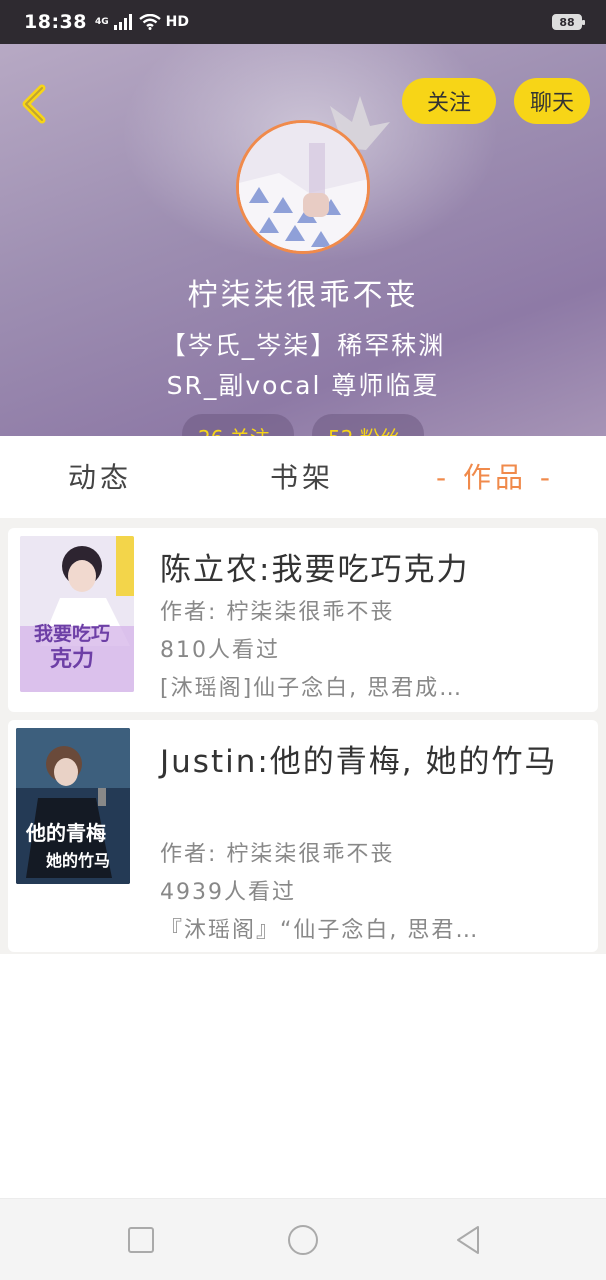 This screenshot has width=606, height=1280. What do you see at coordinates (100, 476) in the screenshot?
I see `tab-dynamic: 动态` at bounding box center [100, 476].